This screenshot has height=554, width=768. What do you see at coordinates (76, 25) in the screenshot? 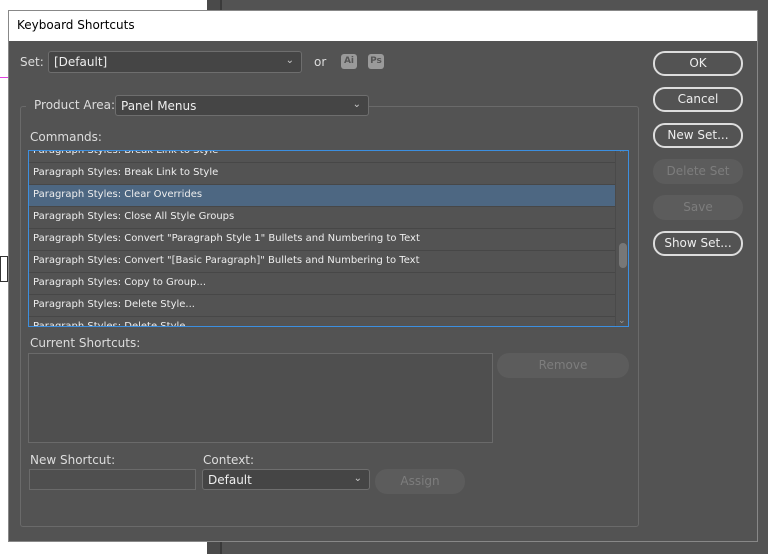
I see `dialog-title: Keyboard Shortcuts` at bounding box center [76, 25].